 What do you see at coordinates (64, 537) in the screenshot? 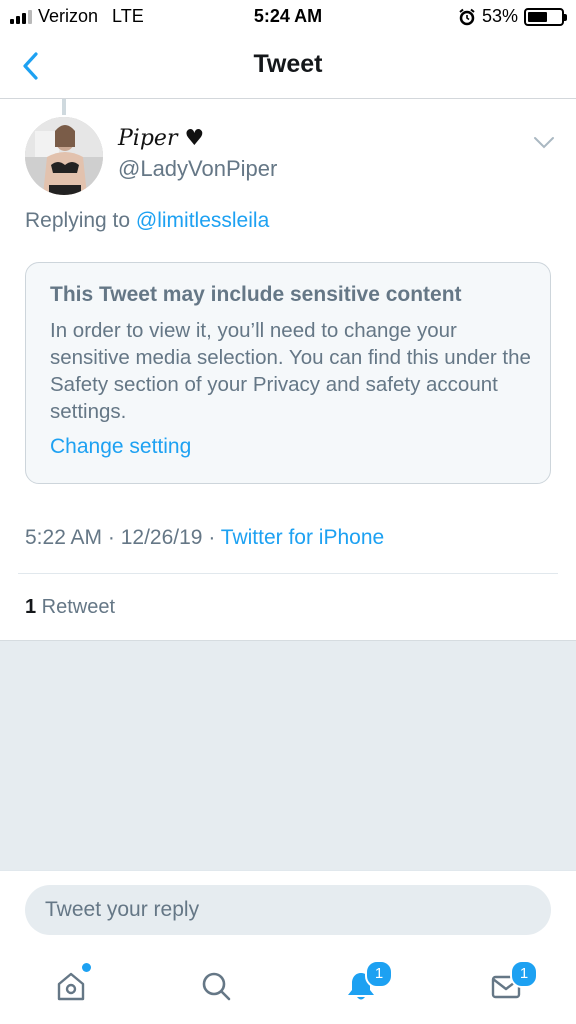
I see `tweet-time: 5:22 AM` at bounding box center [64, 537].